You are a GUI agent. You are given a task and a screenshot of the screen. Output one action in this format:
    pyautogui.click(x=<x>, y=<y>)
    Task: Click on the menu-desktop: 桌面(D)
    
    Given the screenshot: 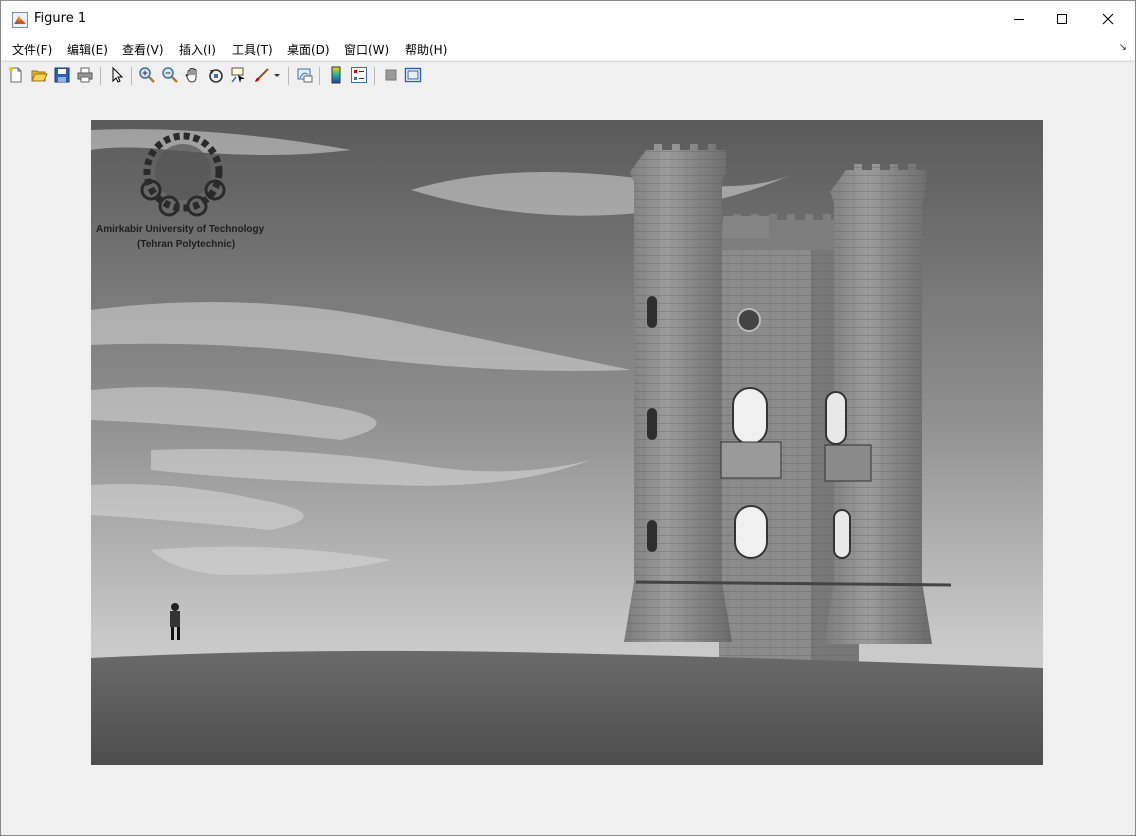 What is the action you would take?
    pyautogui.click(x=308, y=49)
    